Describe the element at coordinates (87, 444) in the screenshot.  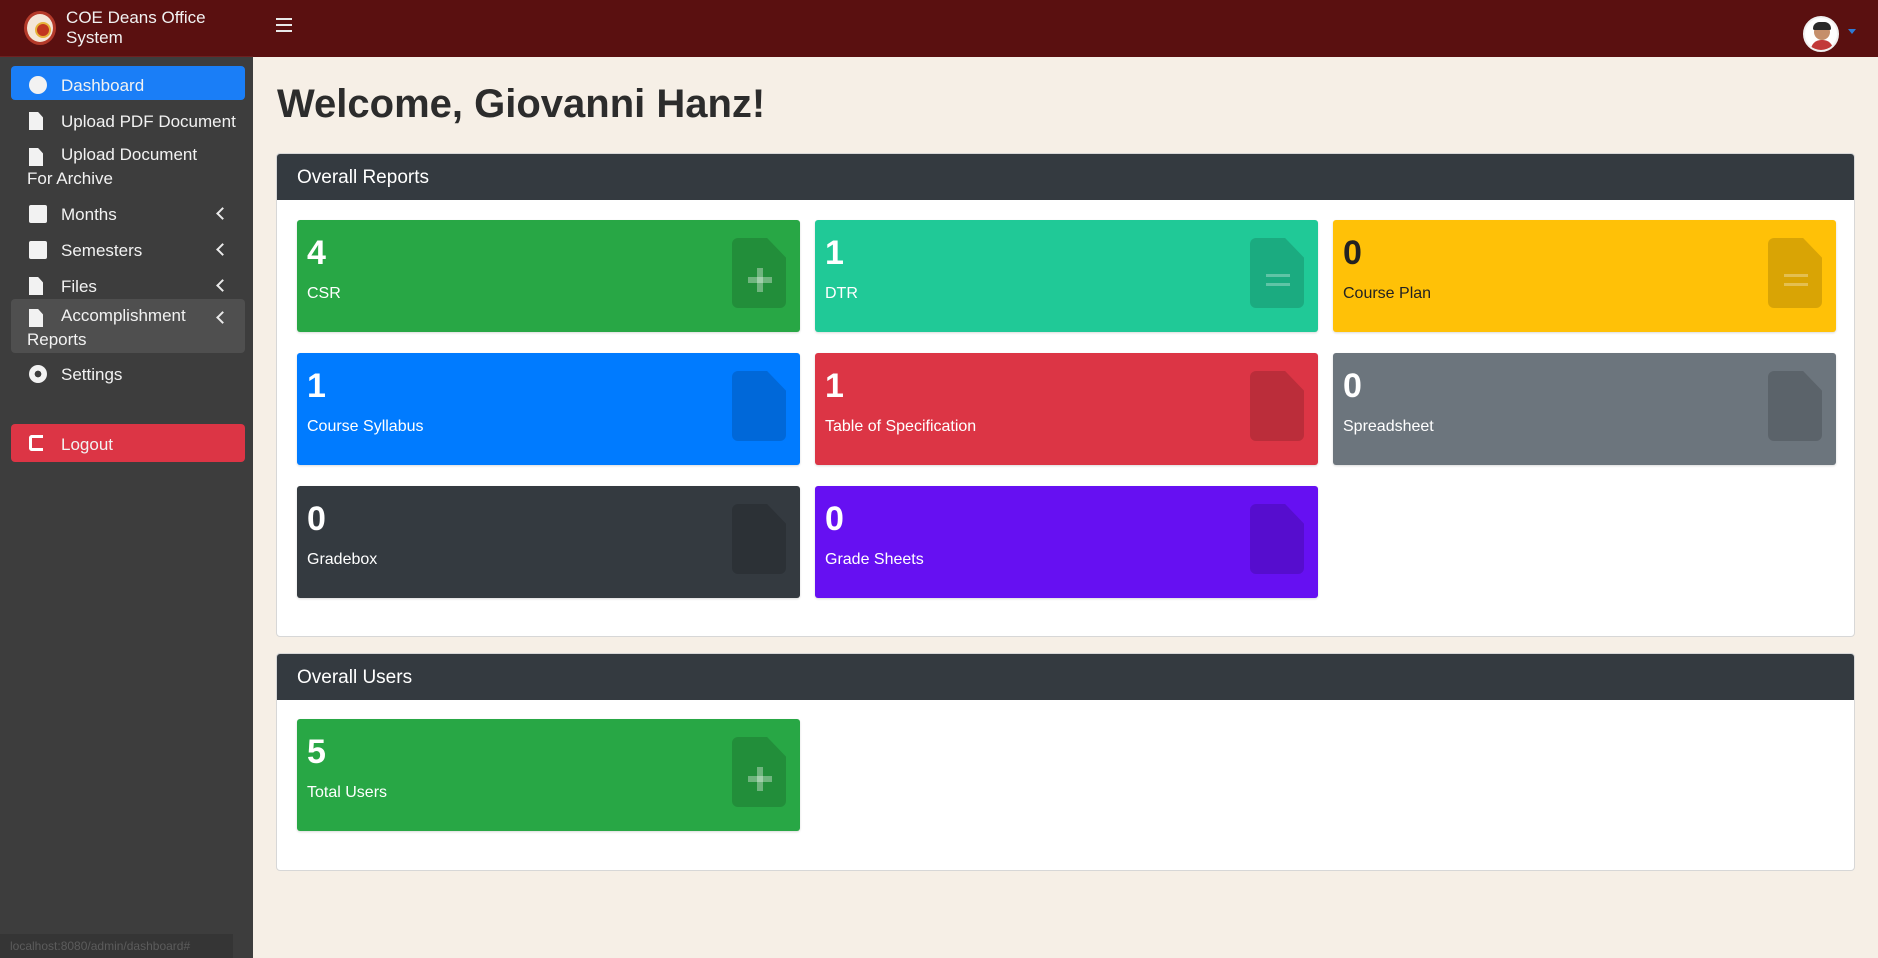
I see `sidebar-item-label: Logout` at that location.